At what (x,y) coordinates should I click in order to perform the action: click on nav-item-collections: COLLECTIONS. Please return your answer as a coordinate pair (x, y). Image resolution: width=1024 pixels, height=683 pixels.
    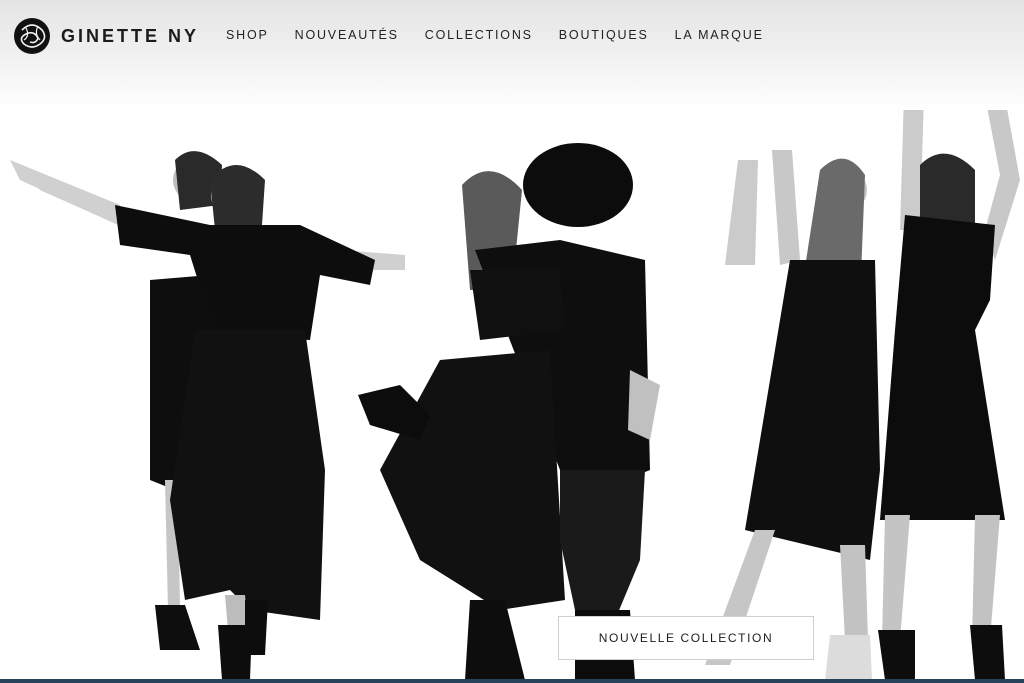
    Looking at the image, I should click on (479, 35).